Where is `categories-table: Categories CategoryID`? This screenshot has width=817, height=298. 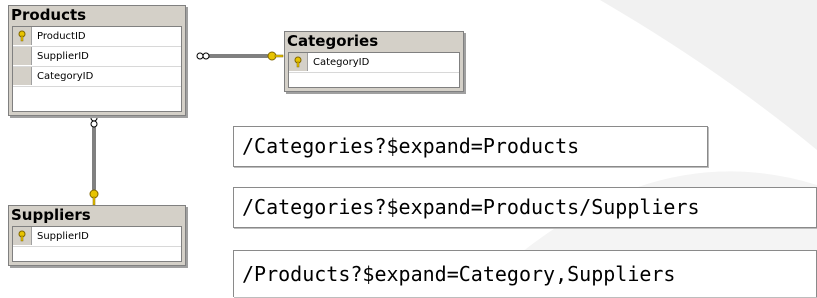 categories-table: Categories CategoryID is located at coordinates (374, 61).